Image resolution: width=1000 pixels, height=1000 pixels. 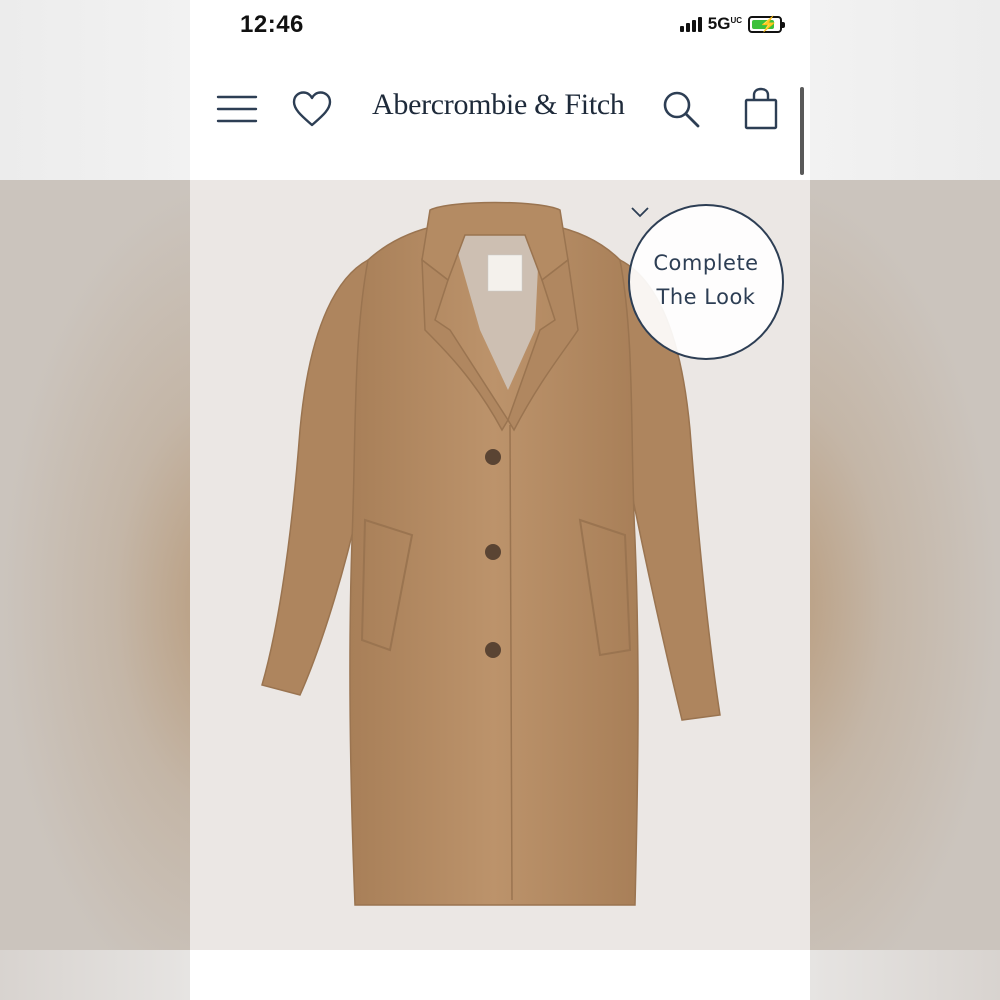 I want to click on status-indicators: 5GUC ⚡, so click(x=732, y=24).